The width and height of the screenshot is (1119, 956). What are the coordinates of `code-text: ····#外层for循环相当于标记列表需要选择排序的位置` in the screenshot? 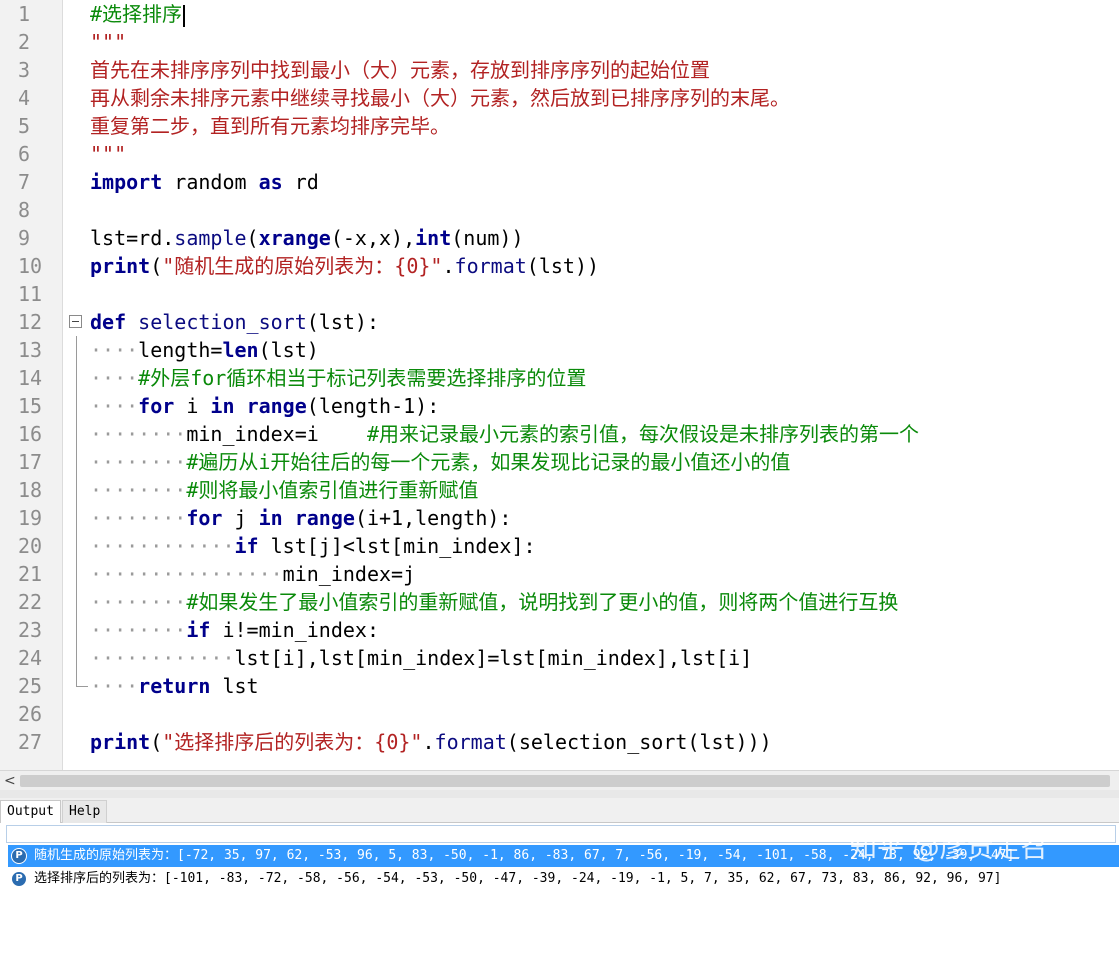 It's located at (338, 378).